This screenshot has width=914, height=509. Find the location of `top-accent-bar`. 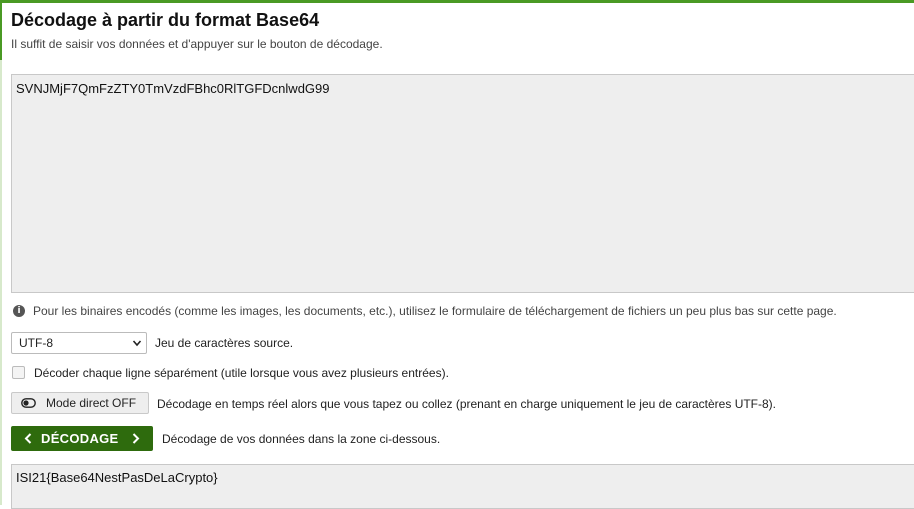

top-accent-bar is located at coordinates (457, 1).